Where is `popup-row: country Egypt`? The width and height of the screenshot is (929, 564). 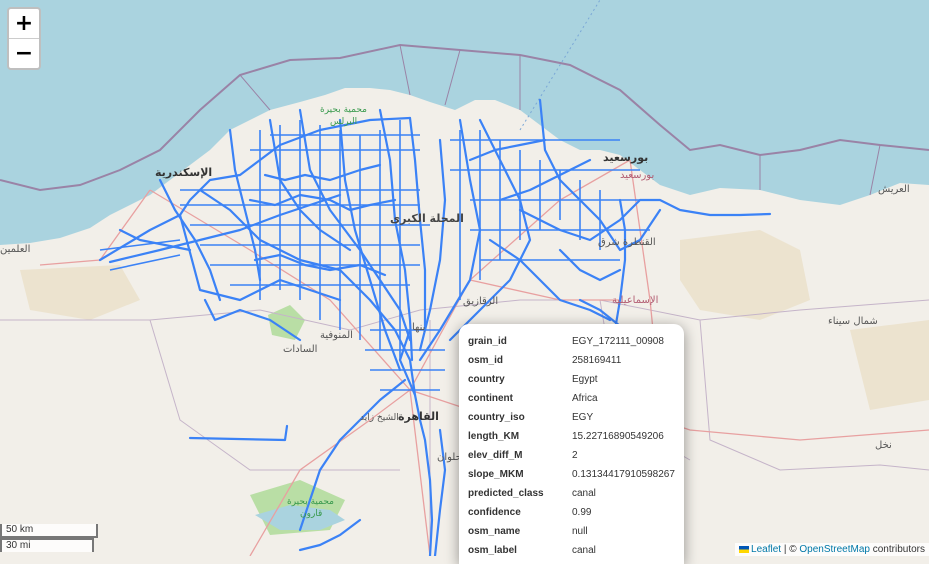 popup-row: country Egypt is located at coordinates (571, 379).